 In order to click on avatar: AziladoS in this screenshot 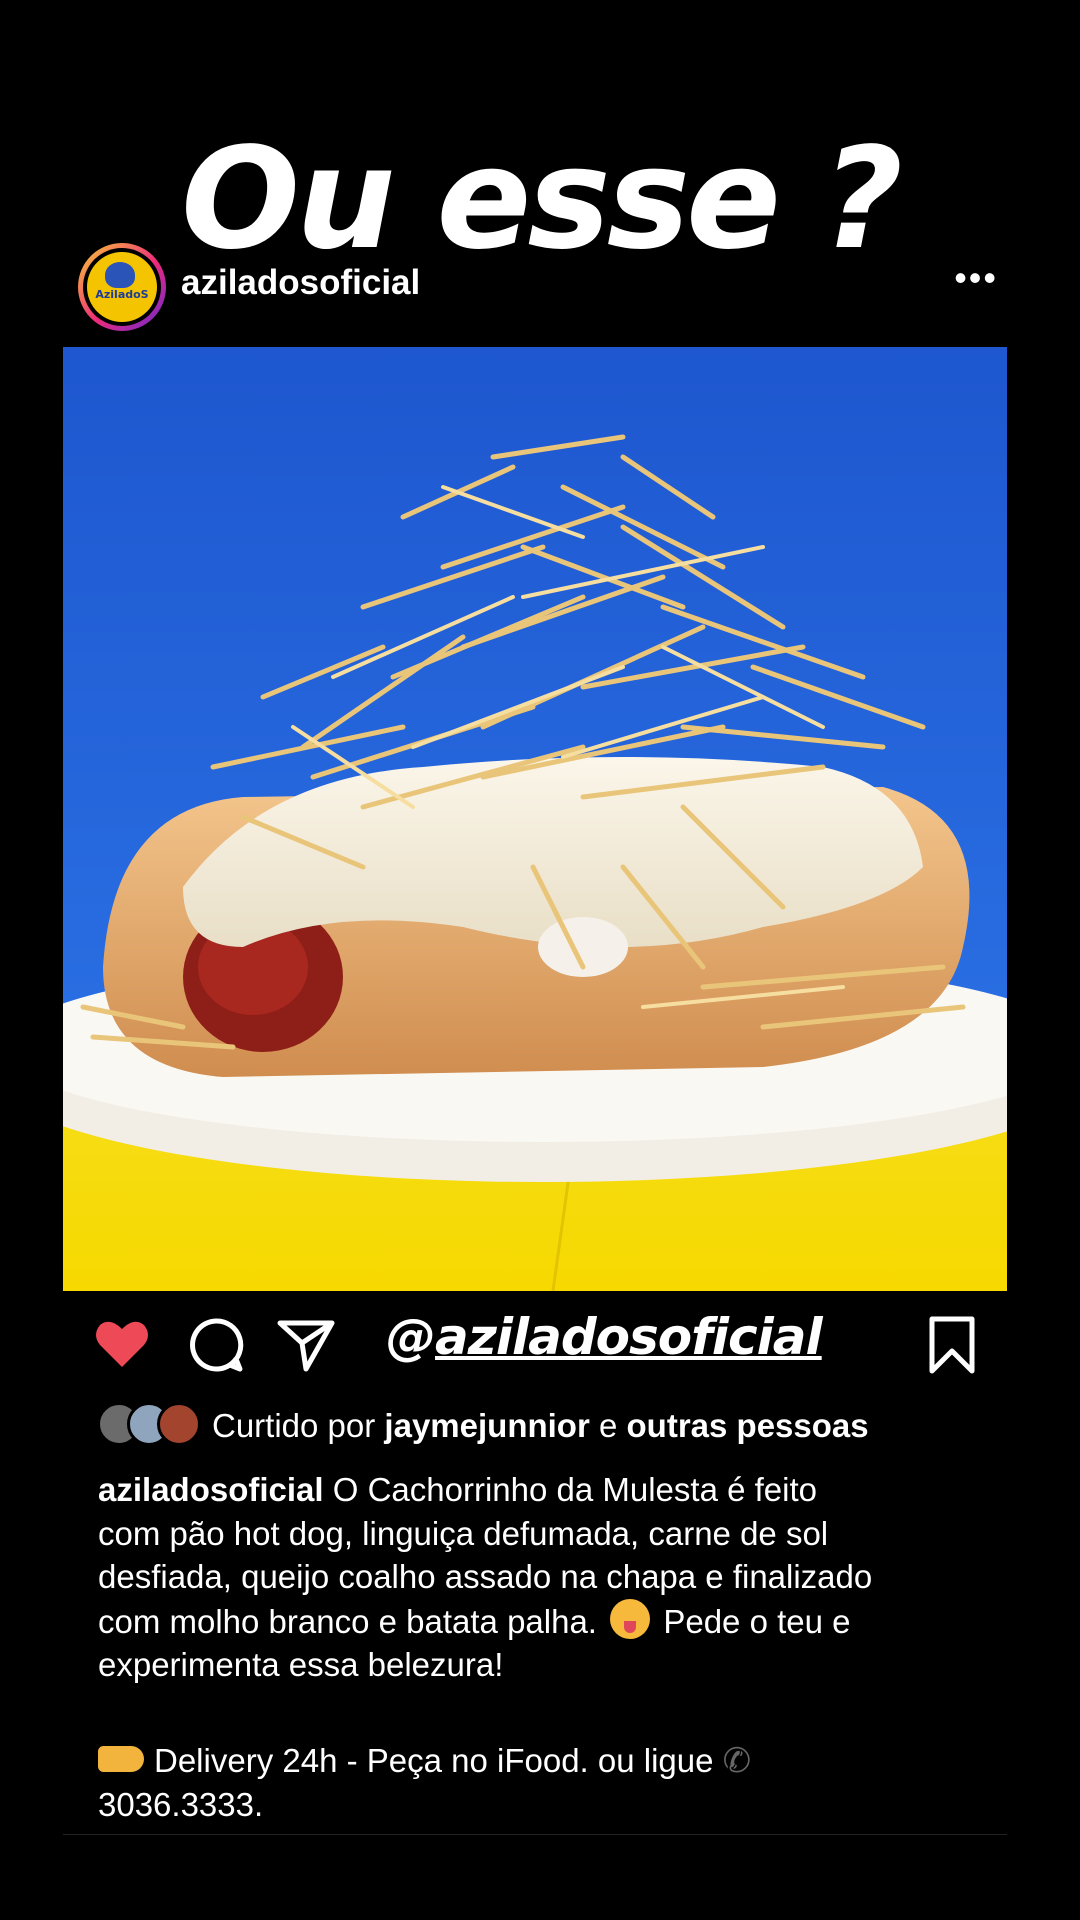, I will do `click(122, 287)`.